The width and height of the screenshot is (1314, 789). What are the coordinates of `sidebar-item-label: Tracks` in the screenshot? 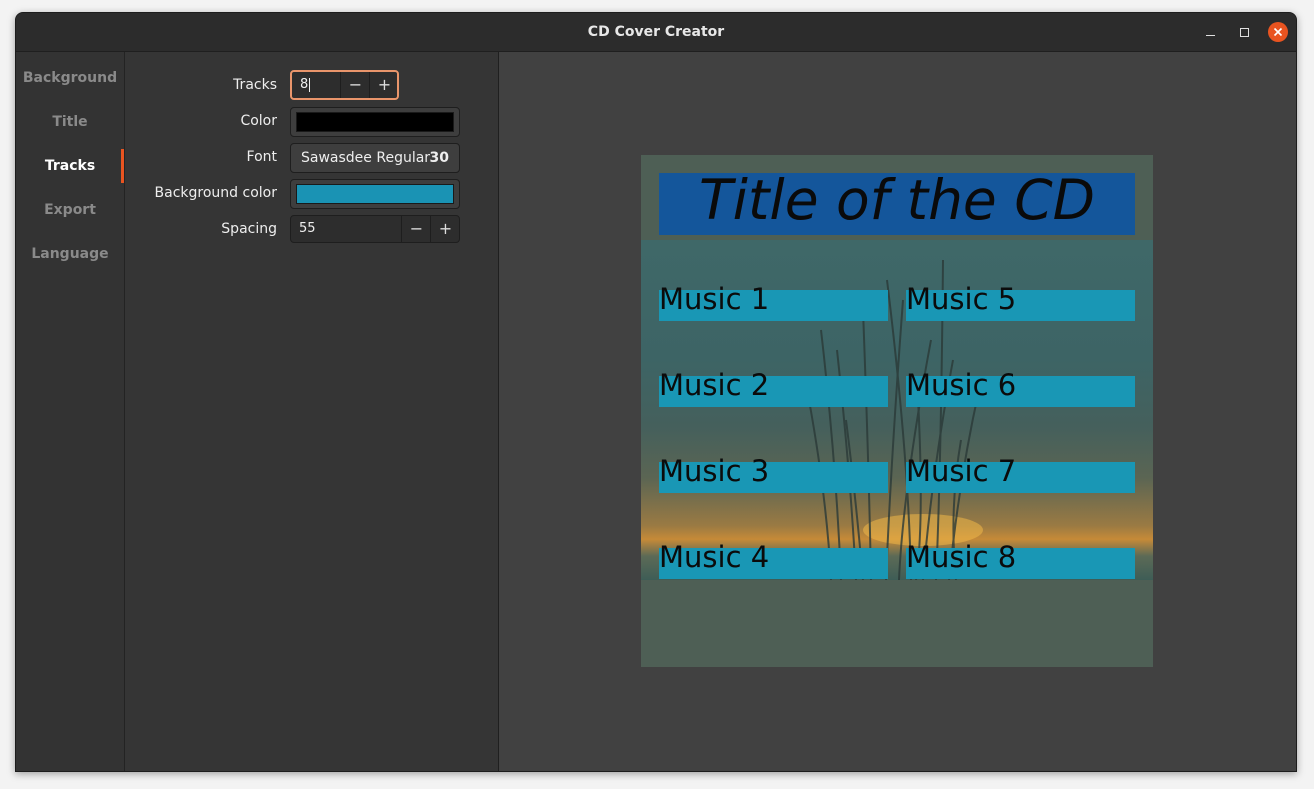 It's located at (70, 166).